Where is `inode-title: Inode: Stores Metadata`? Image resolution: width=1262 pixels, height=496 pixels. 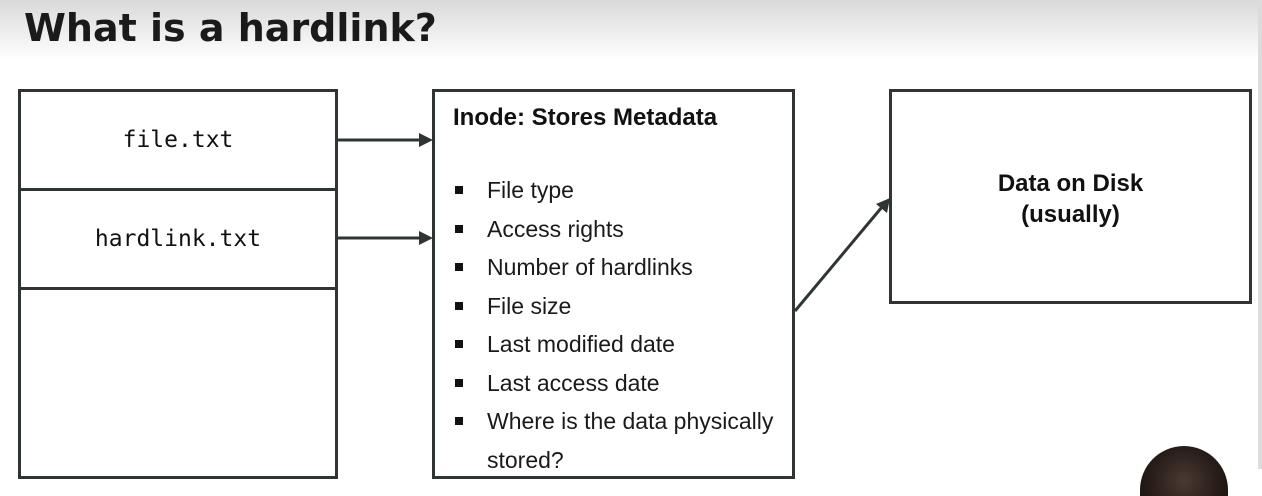
inode-title: Inode: Stores Metadata is located at coordinates (585, 117).